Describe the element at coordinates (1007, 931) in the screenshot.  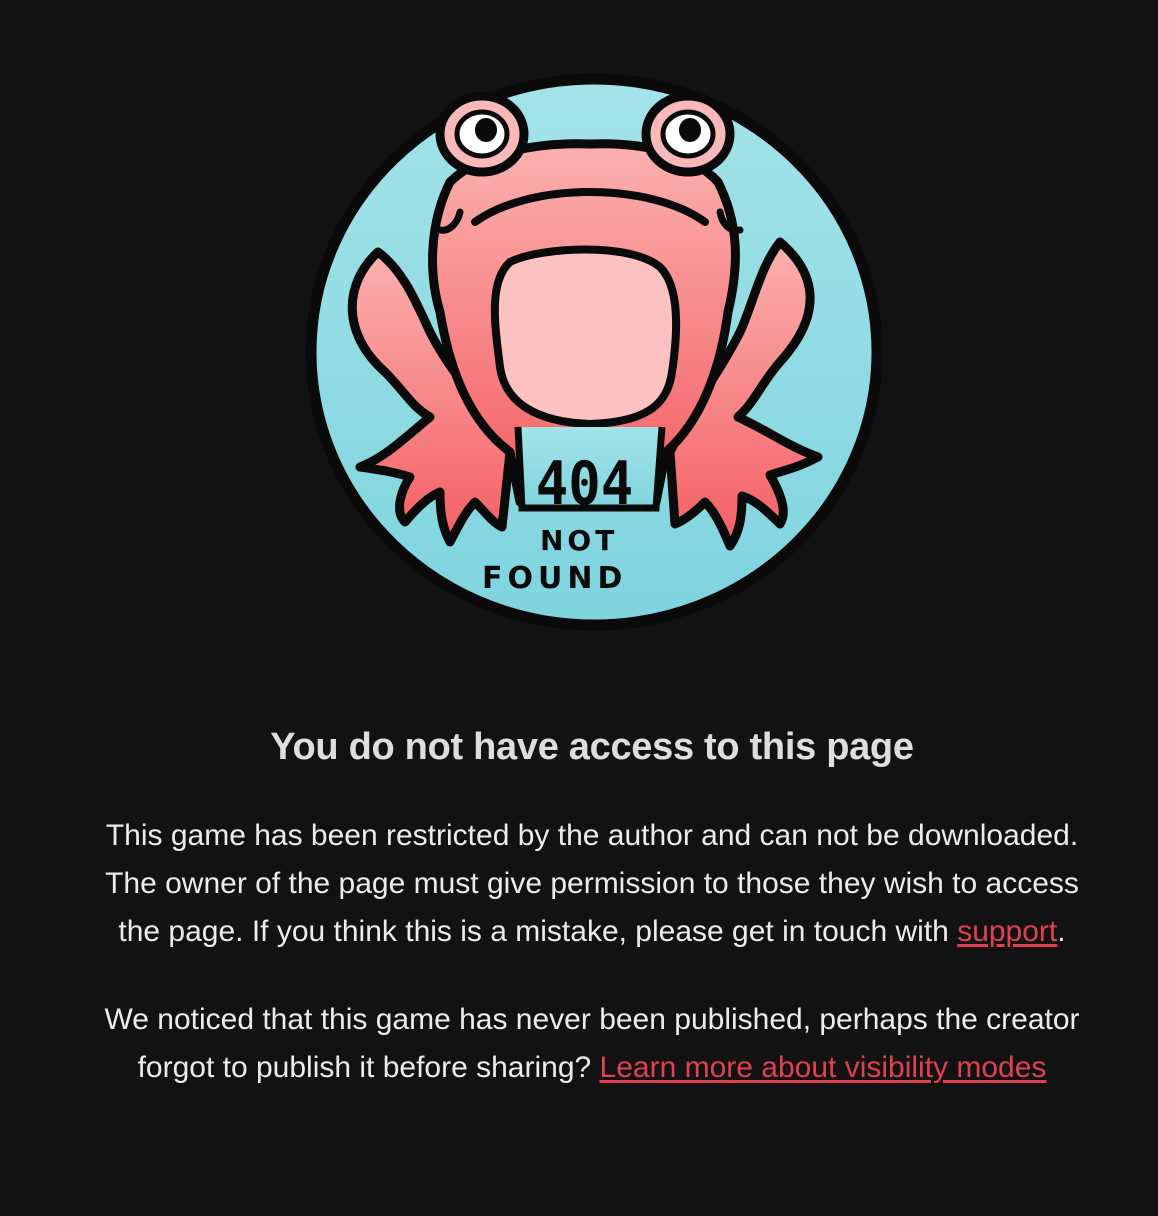
I see `support-link: support` at that location.